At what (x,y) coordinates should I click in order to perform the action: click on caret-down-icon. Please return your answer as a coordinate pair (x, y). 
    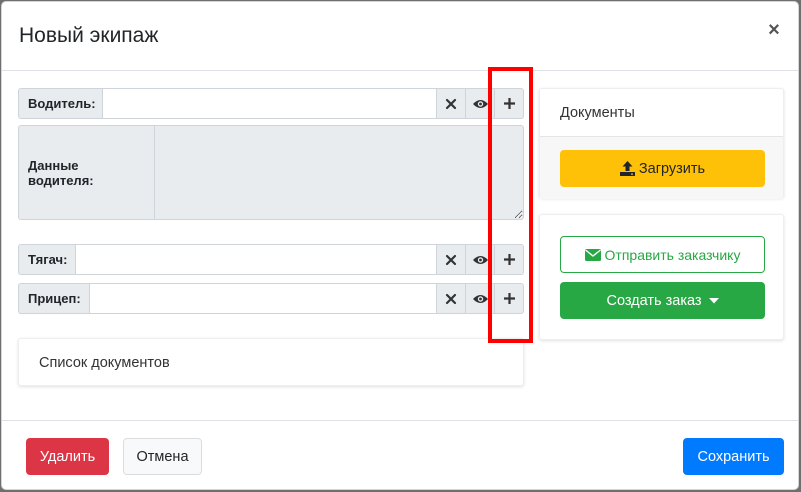
    Looking at the image, I should click on (713, 300).